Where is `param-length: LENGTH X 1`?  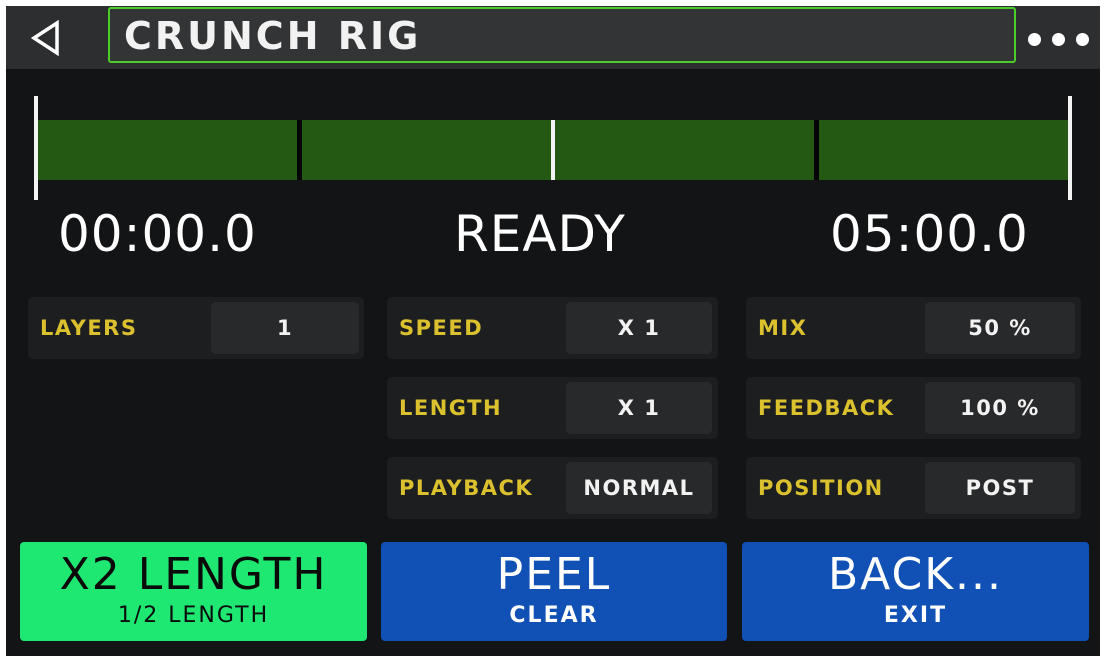
param-length: LENGTH X 1 is located at coordinates (552, 408).